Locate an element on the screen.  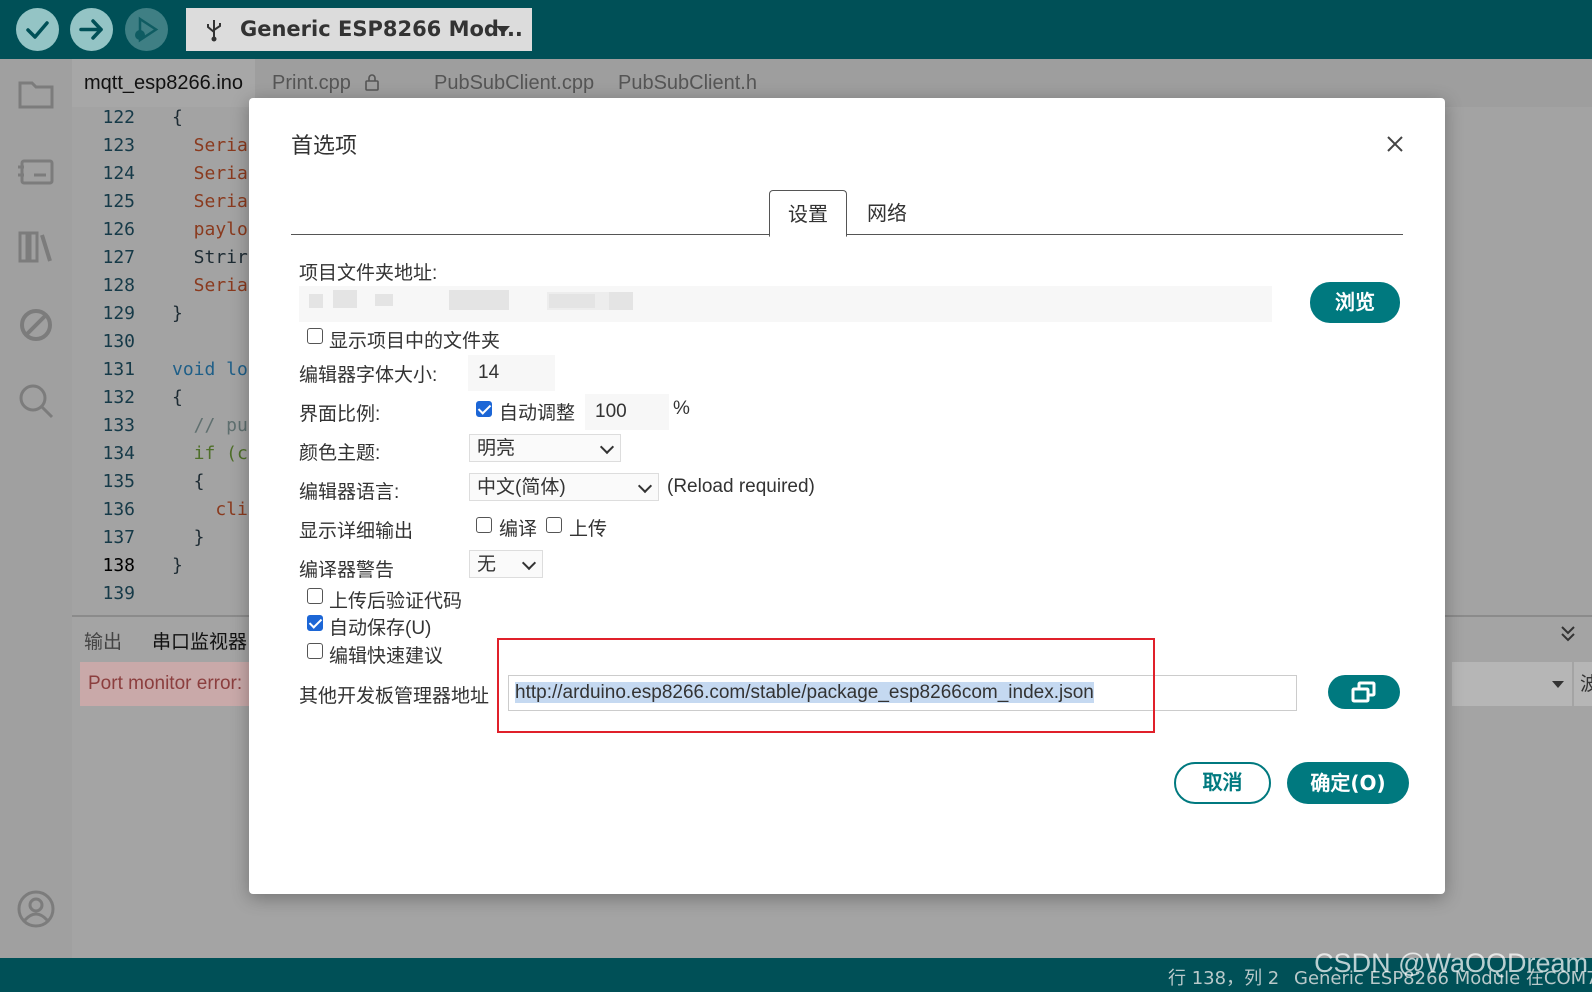
tab-output: 输出 is located at coordinates (103, 640).